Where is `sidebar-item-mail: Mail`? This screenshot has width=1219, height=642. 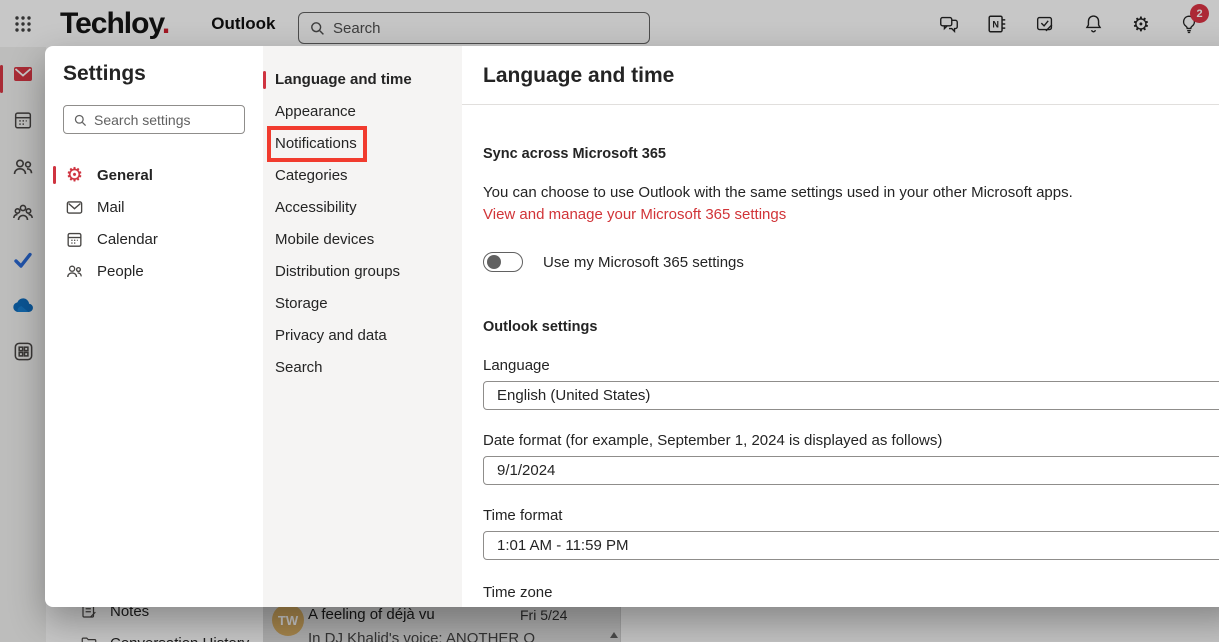
sidebar-item-mail: Mail is located at coordinates (154, 207).